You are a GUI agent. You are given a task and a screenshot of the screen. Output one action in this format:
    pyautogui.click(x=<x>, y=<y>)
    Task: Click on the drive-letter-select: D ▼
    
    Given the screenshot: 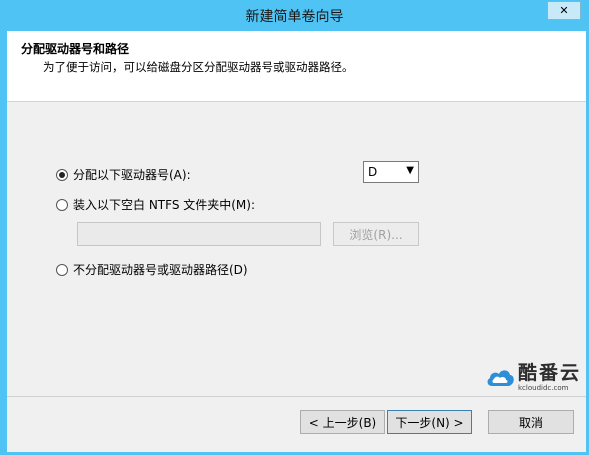 What is the action you would take?
    pyautogui.click(x=391, y=172)
    